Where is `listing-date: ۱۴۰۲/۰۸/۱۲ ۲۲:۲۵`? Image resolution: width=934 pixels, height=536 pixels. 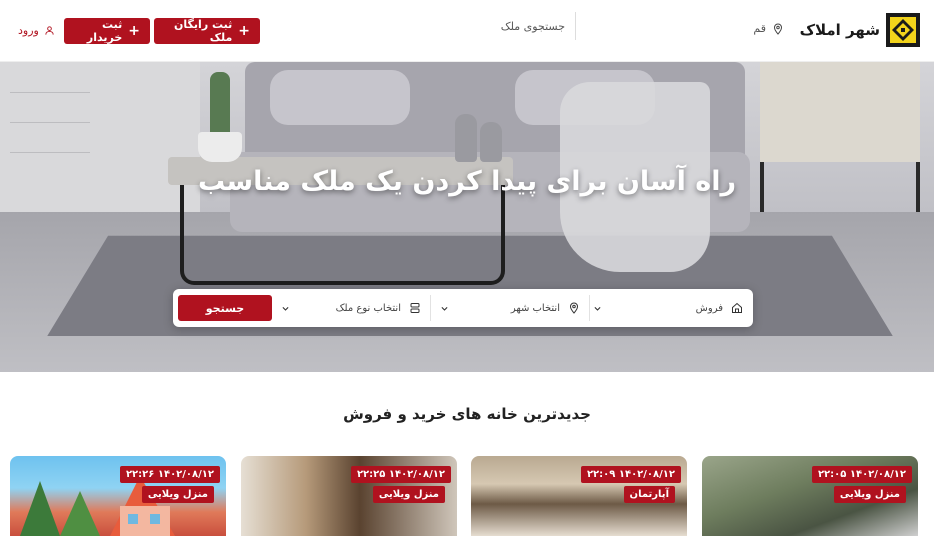 listing-date: ۱۴۰۲/۰۸/۱۲ ۲۲:۲۵ is located at coordinates (400, 474).